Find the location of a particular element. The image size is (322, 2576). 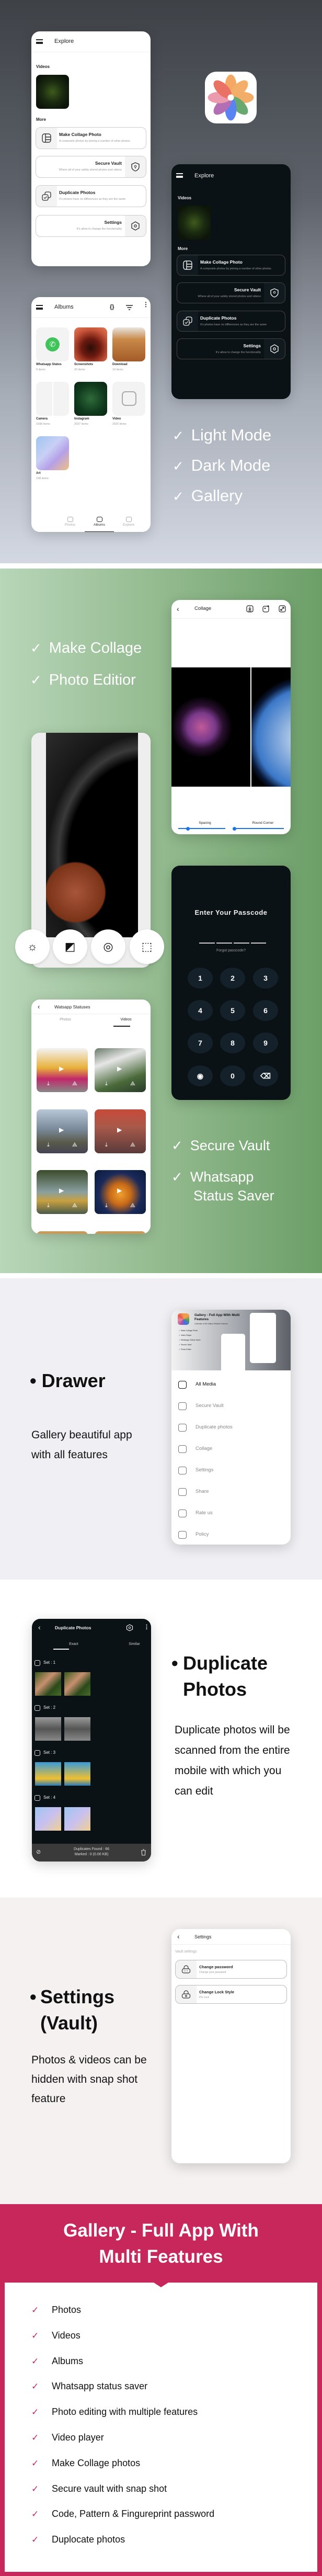

saturation-icon: ◎ is located at coordinates (108, 946).